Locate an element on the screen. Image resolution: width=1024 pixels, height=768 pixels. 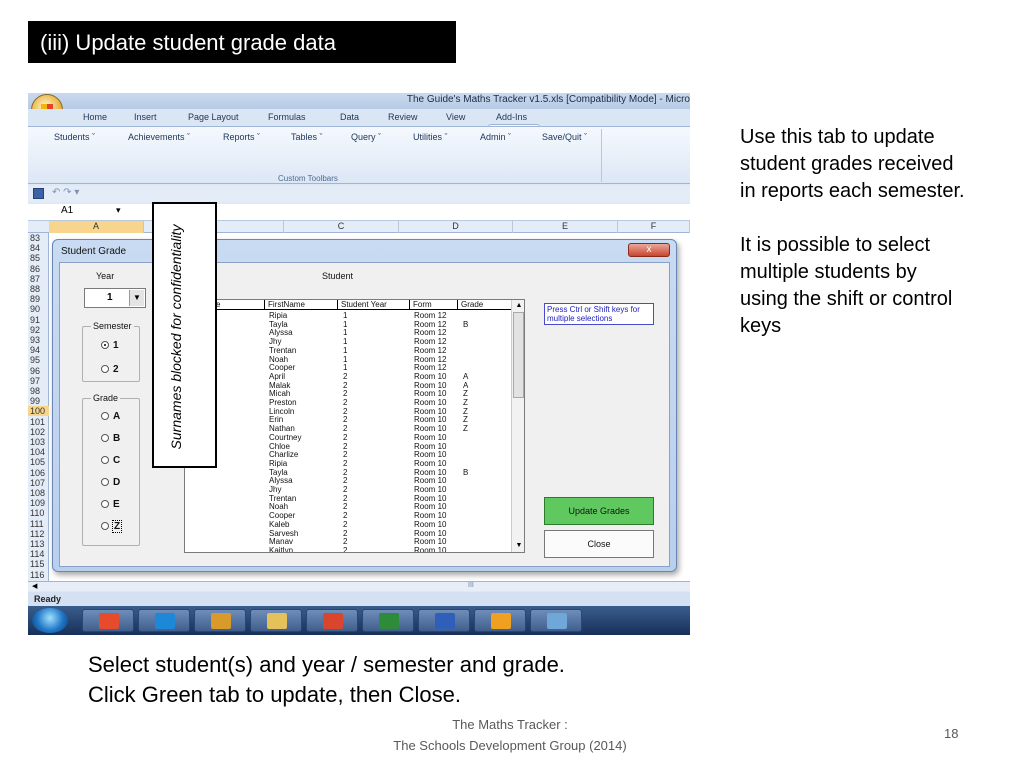
row-header: 116 is located at coordinates (37, 575).